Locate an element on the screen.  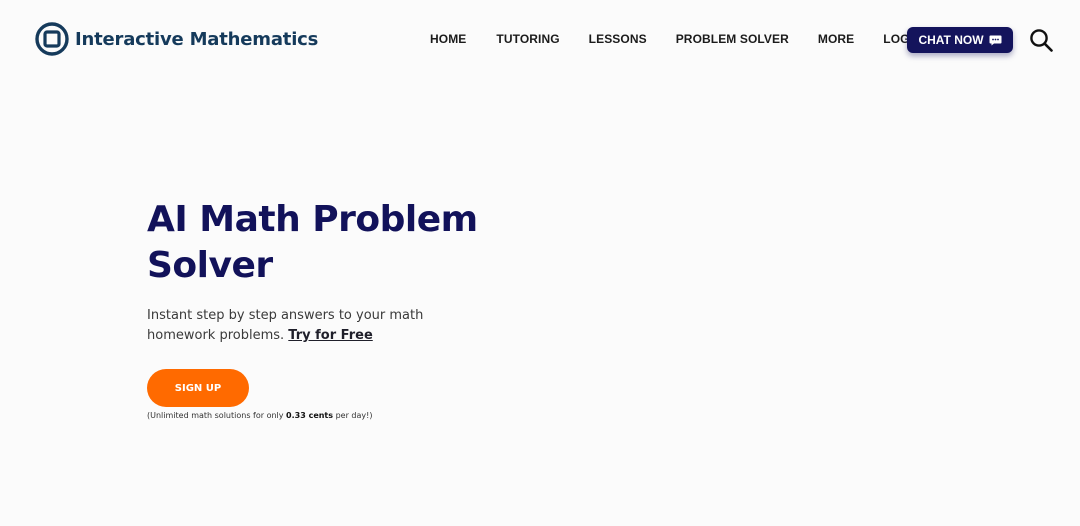
pricing-note-price: 0.33 cents is located at coordinates (310, 415).